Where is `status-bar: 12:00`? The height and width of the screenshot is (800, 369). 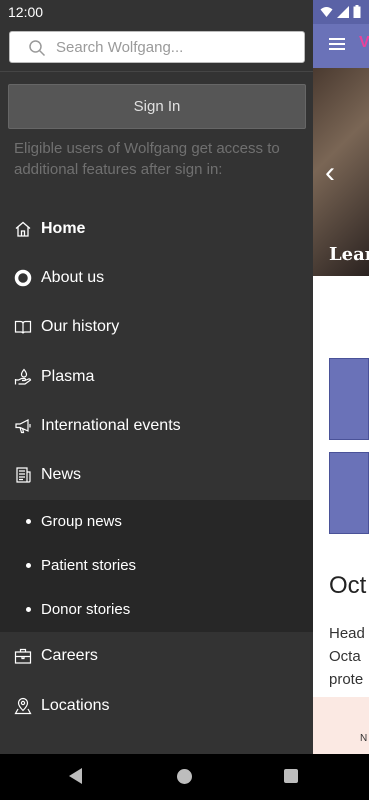
status-bar: 12:00 is located at coordinates (184, 12).